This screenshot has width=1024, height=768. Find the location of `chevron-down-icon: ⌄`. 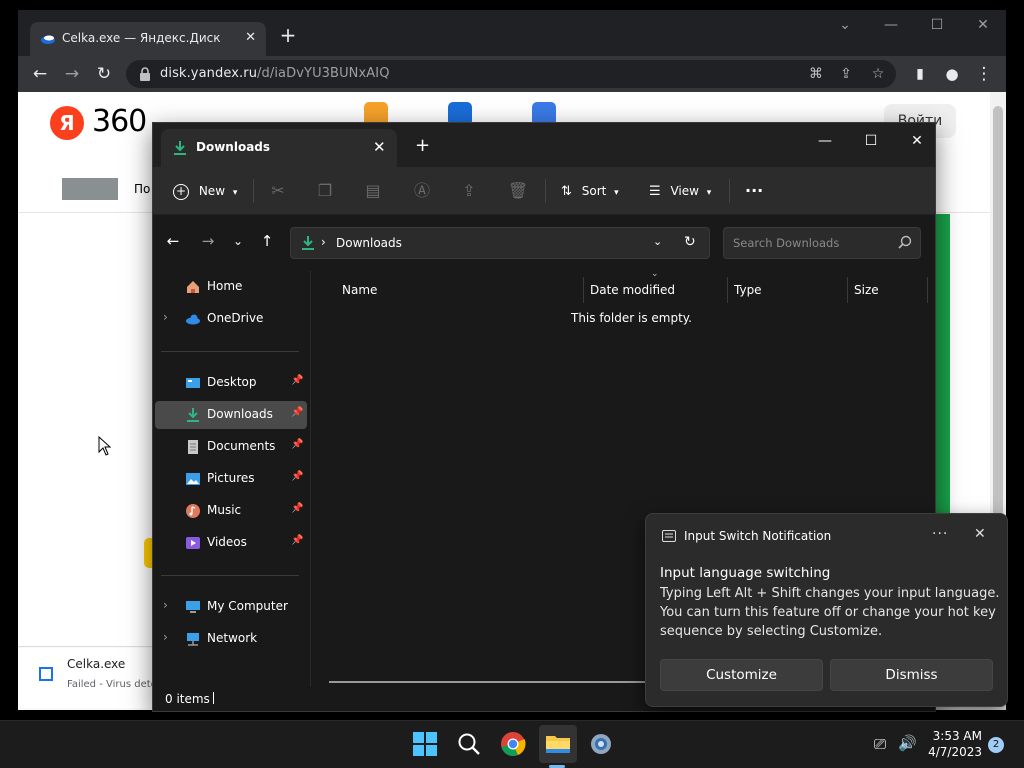

chevron-down-icon: ⌄ is located at coordinates (845, 25).